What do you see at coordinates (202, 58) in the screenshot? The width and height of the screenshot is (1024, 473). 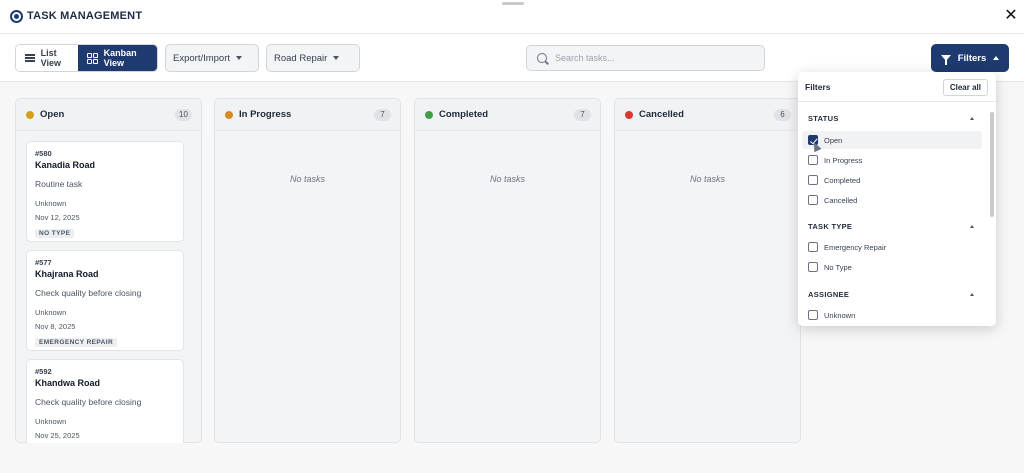 I see `export-import-label: Export/Import` at bounding box center [202, 58].